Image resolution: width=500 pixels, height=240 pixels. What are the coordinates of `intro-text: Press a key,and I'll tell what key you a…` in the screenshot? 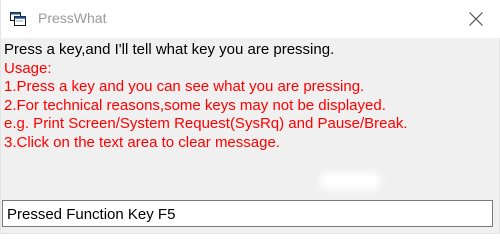 It's located at (169, 49).